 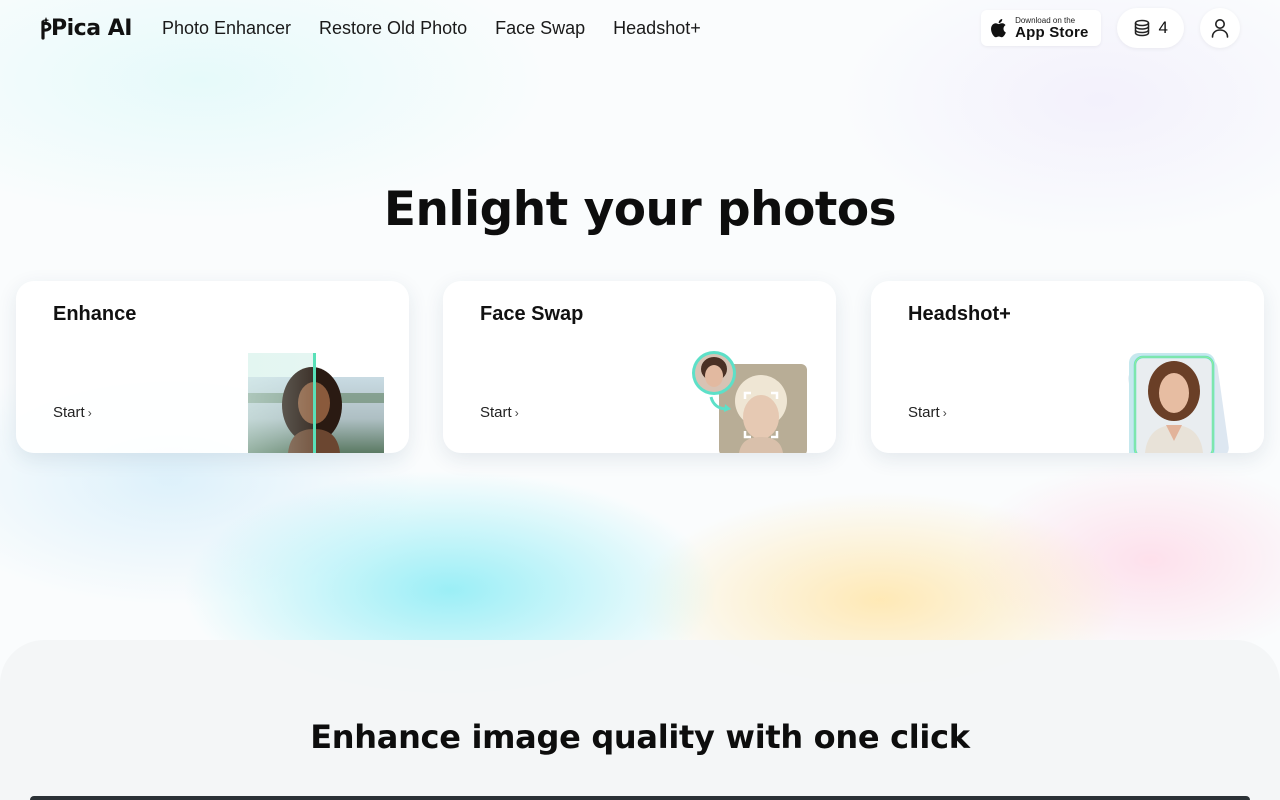 What do you see at coordinates (95, 314) in the screenshot?
I see `card-title: Enhance` at bounding box center [95, 314].